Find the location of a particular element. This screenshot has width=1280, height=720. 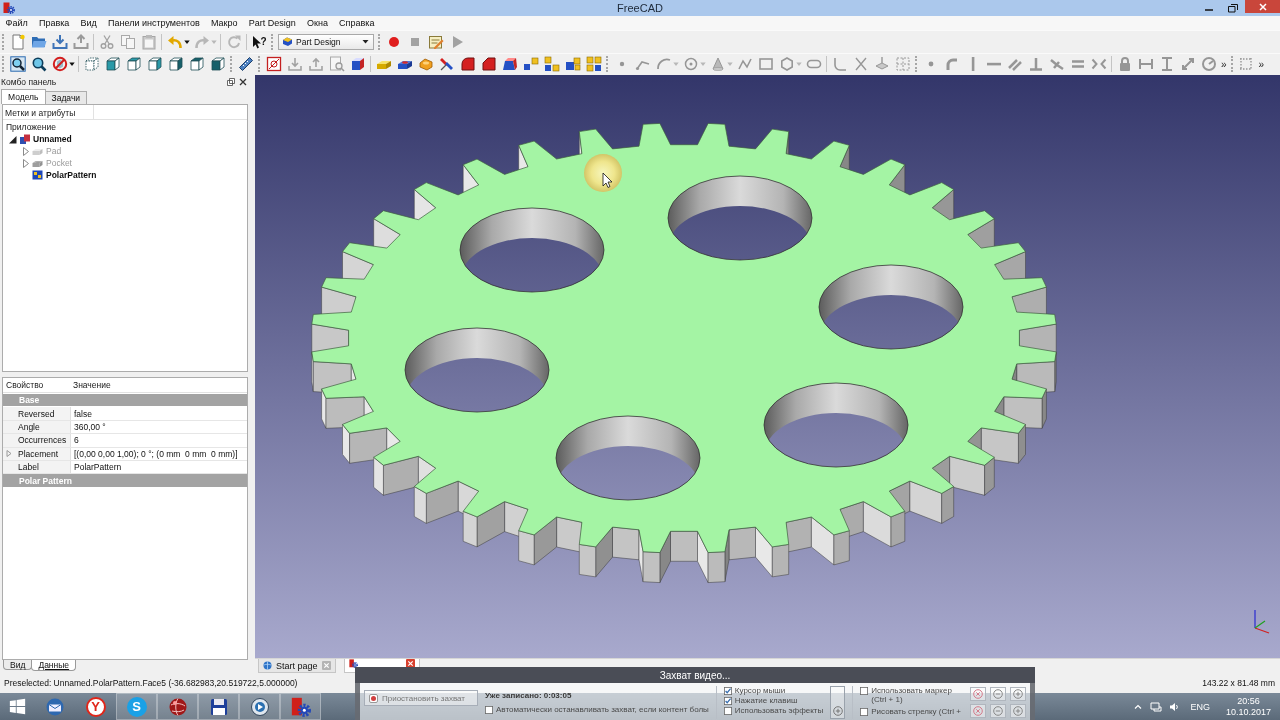

tree-item: Unnamed is located at coordinates (52, 139).